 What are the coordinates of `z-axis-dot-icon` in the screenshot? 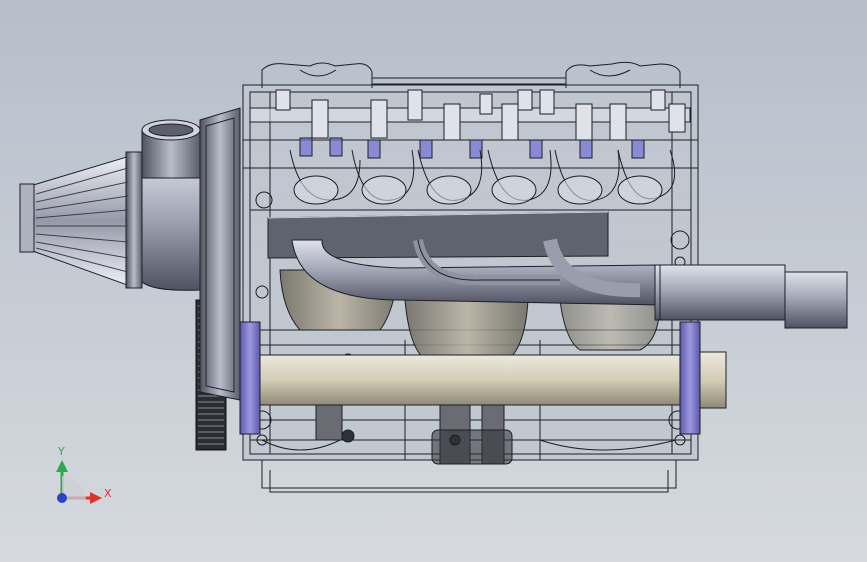 It's located at (62, 498).